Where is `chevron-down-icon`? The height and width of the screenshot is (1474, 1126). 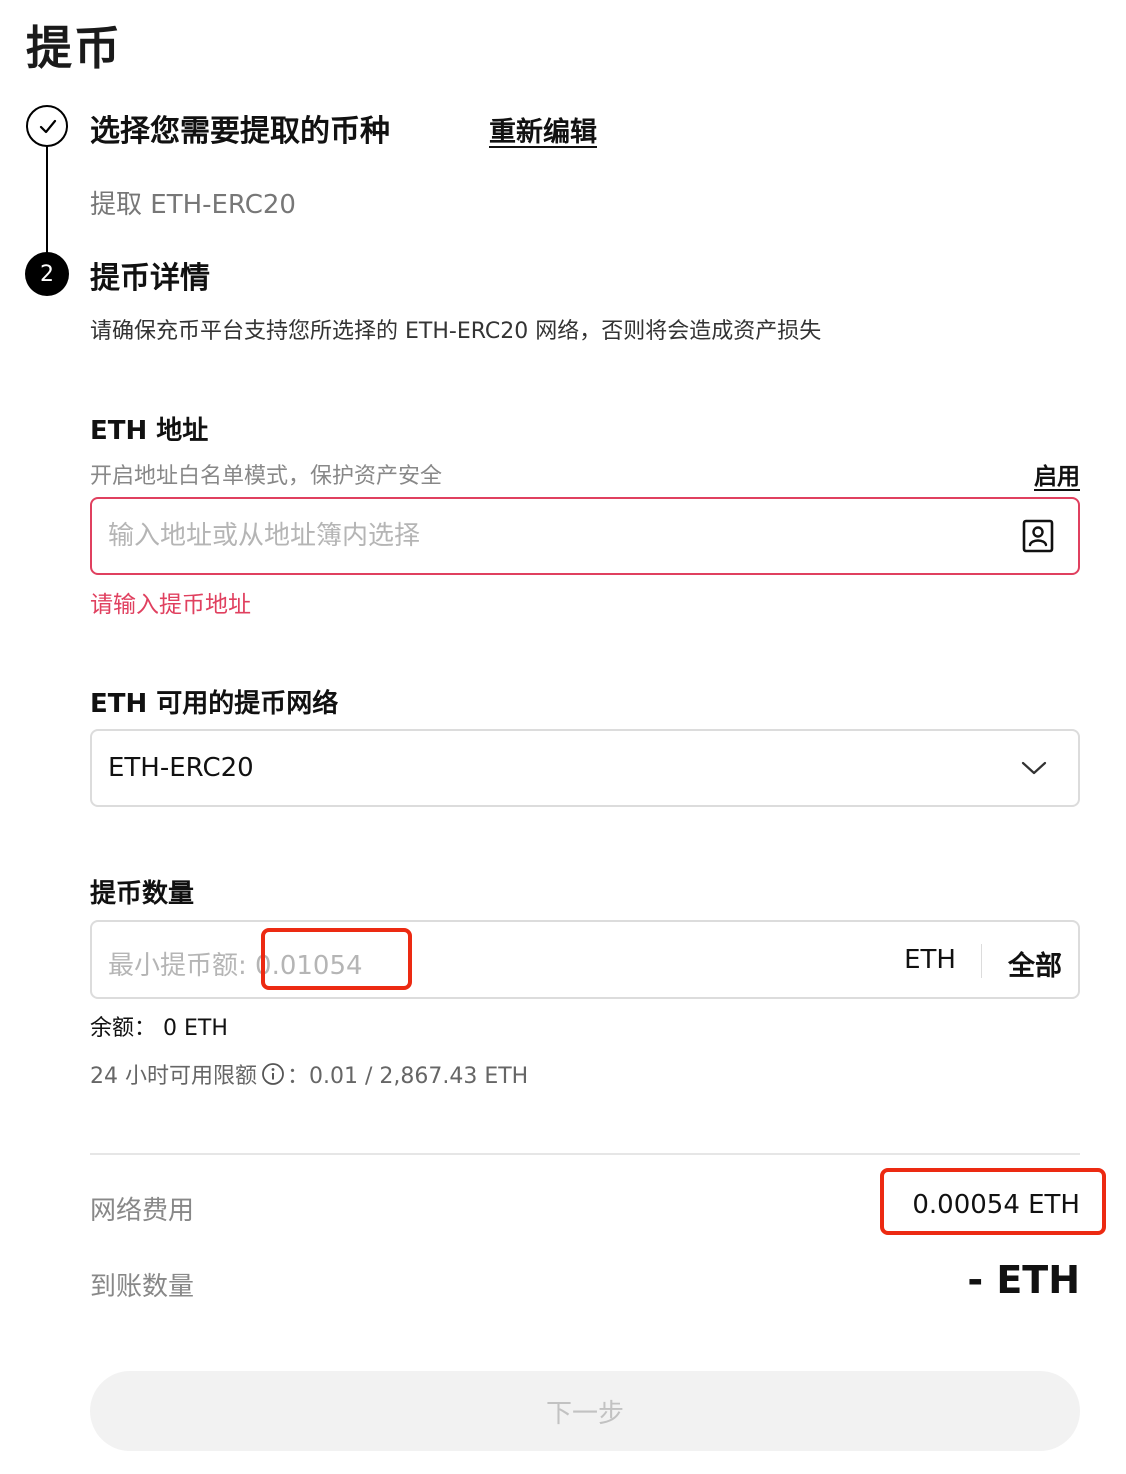
chevron-down-icon is located at coordinates (1034, 768).